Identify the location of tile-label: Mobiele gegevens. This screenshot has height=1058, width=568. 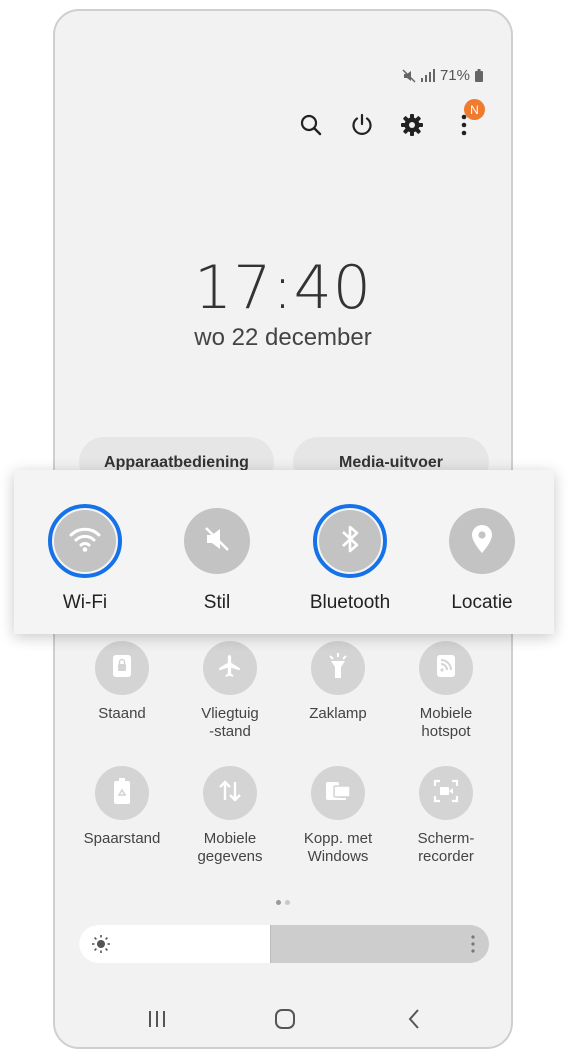
(230, 847).